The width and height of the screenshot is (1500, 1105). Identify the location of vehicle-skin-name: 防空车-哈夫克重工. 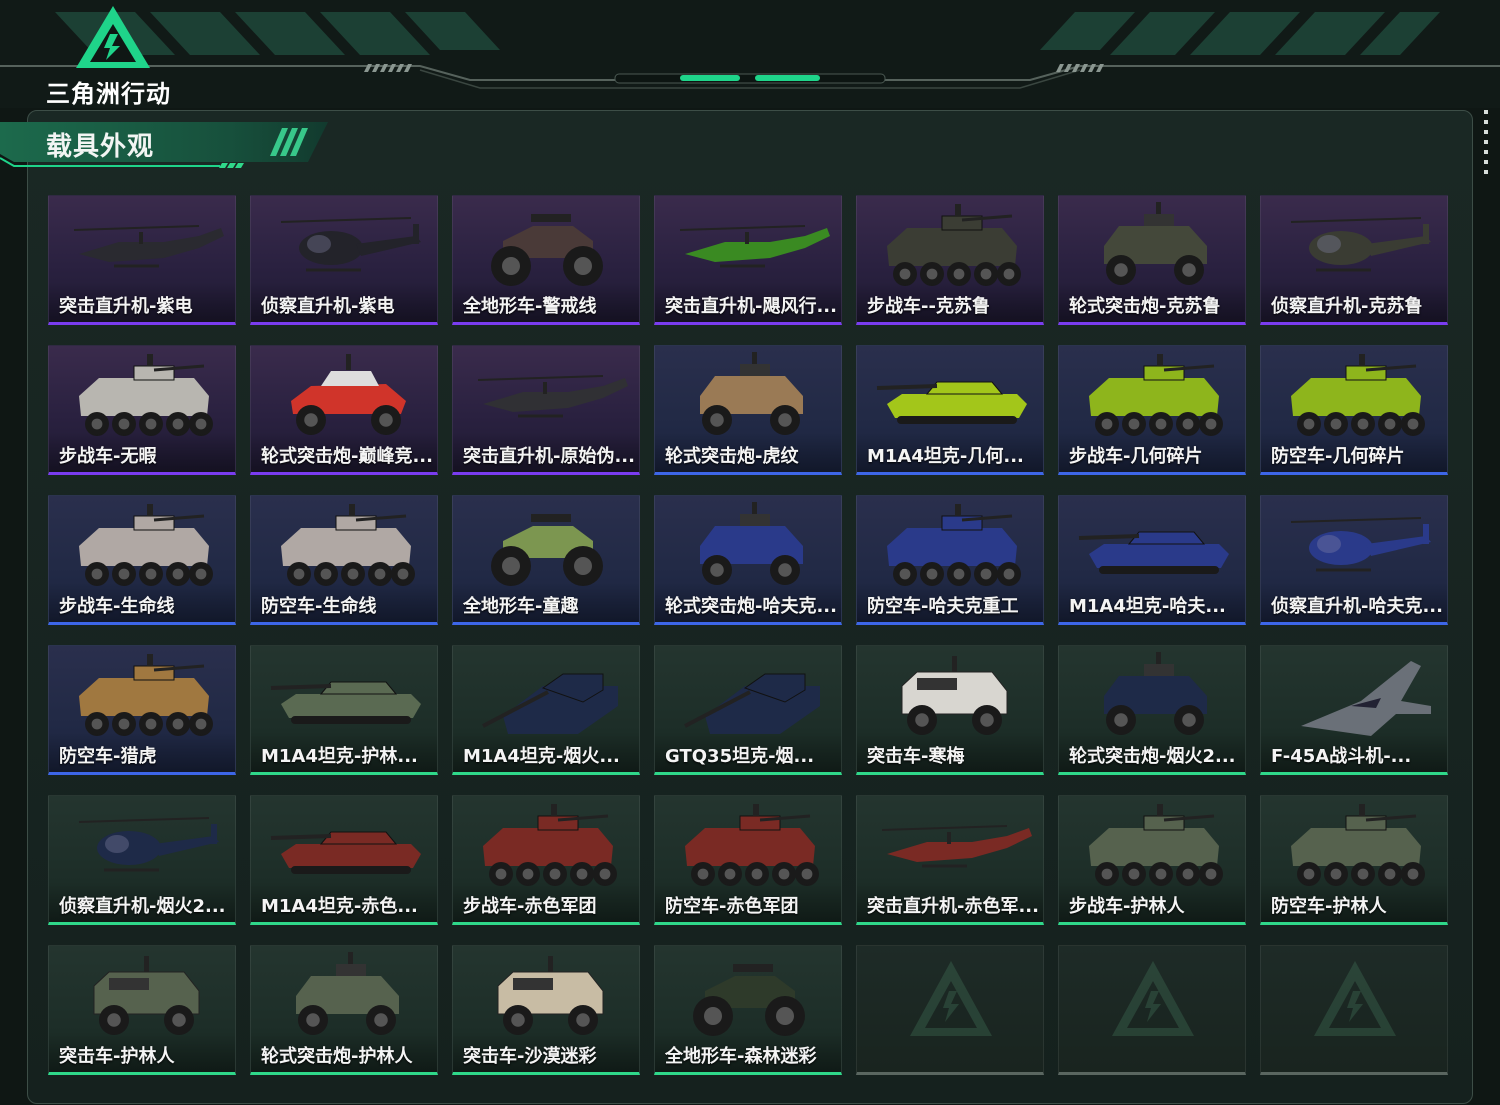
(943, 606).